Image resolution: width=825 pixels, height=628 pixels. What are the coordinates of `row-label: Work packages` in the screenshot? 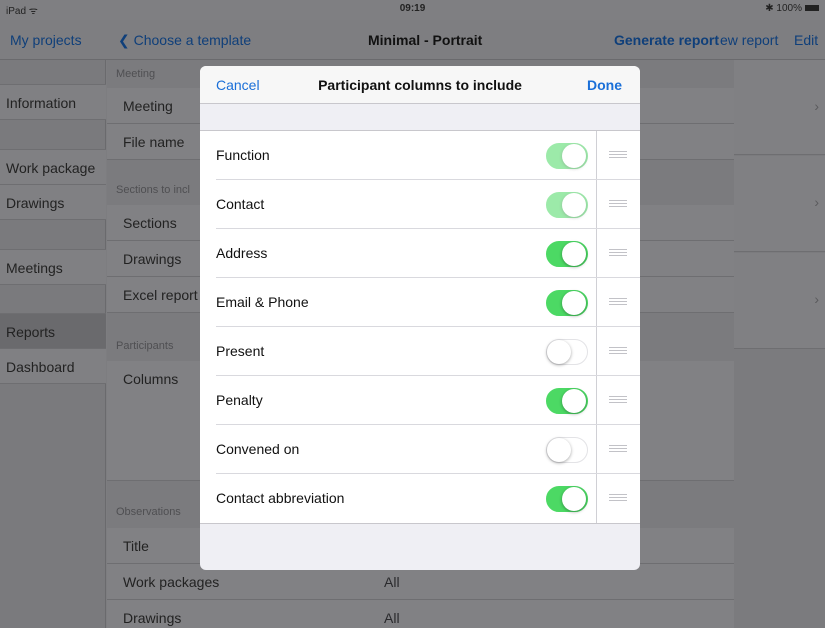 It's located at (171, 582).